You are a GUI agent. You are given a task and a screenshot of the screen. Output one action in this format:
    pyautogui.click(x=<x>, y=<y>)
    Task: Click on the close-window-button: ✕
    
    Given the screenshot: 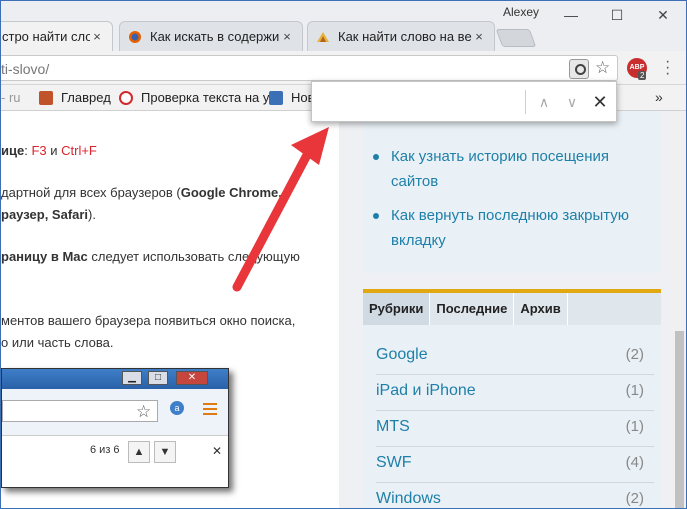 What is the action you would take?
    pyautogui.click(x=663, y=15)
    